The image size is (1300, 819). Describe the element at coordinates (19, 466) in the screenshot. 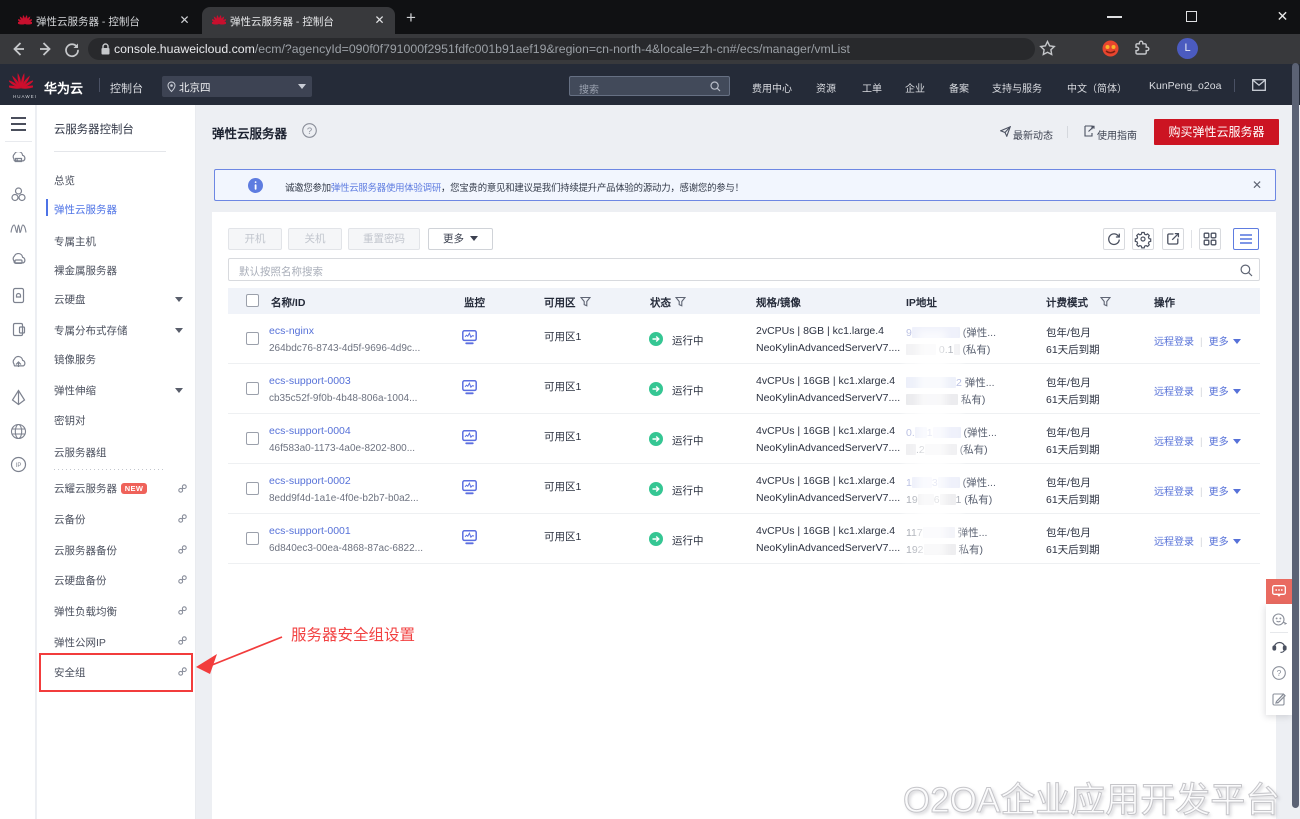

I see `svg-text: IP` at that location.